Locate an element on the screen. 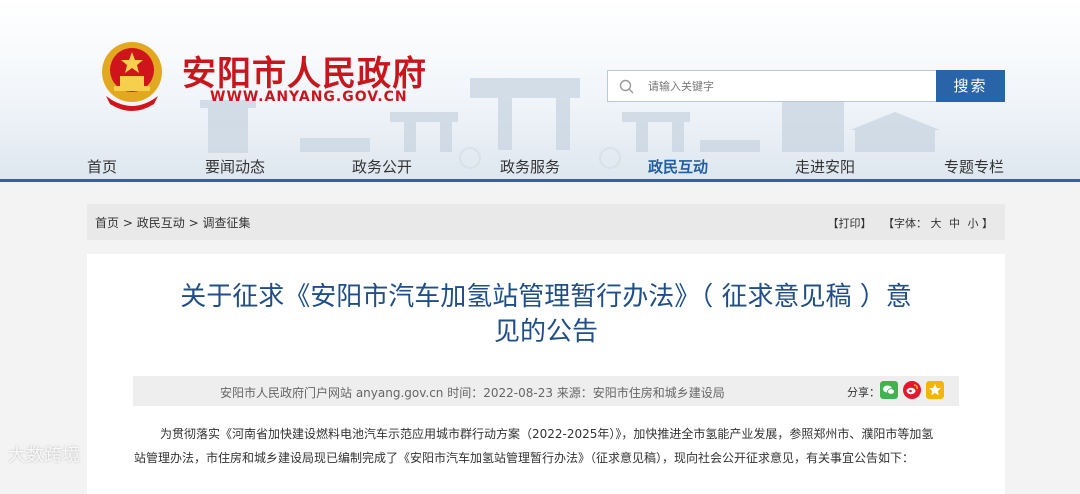 The height and width of the screenshot is (494, 1080). font-size-label: 【字体： is located at coordinates (905, 223).